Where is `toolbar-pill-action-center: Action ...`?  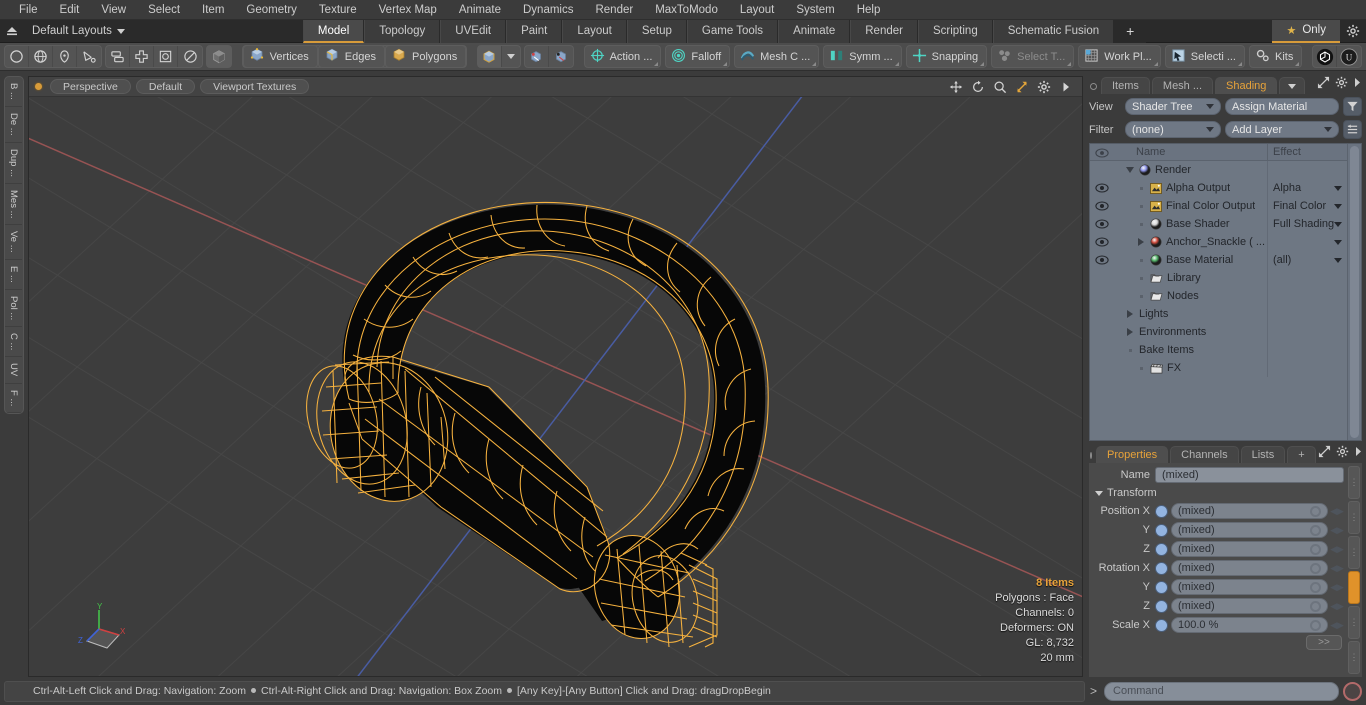
toolbar-pill-action-center: Action ... is located at coordinates (622, 56).